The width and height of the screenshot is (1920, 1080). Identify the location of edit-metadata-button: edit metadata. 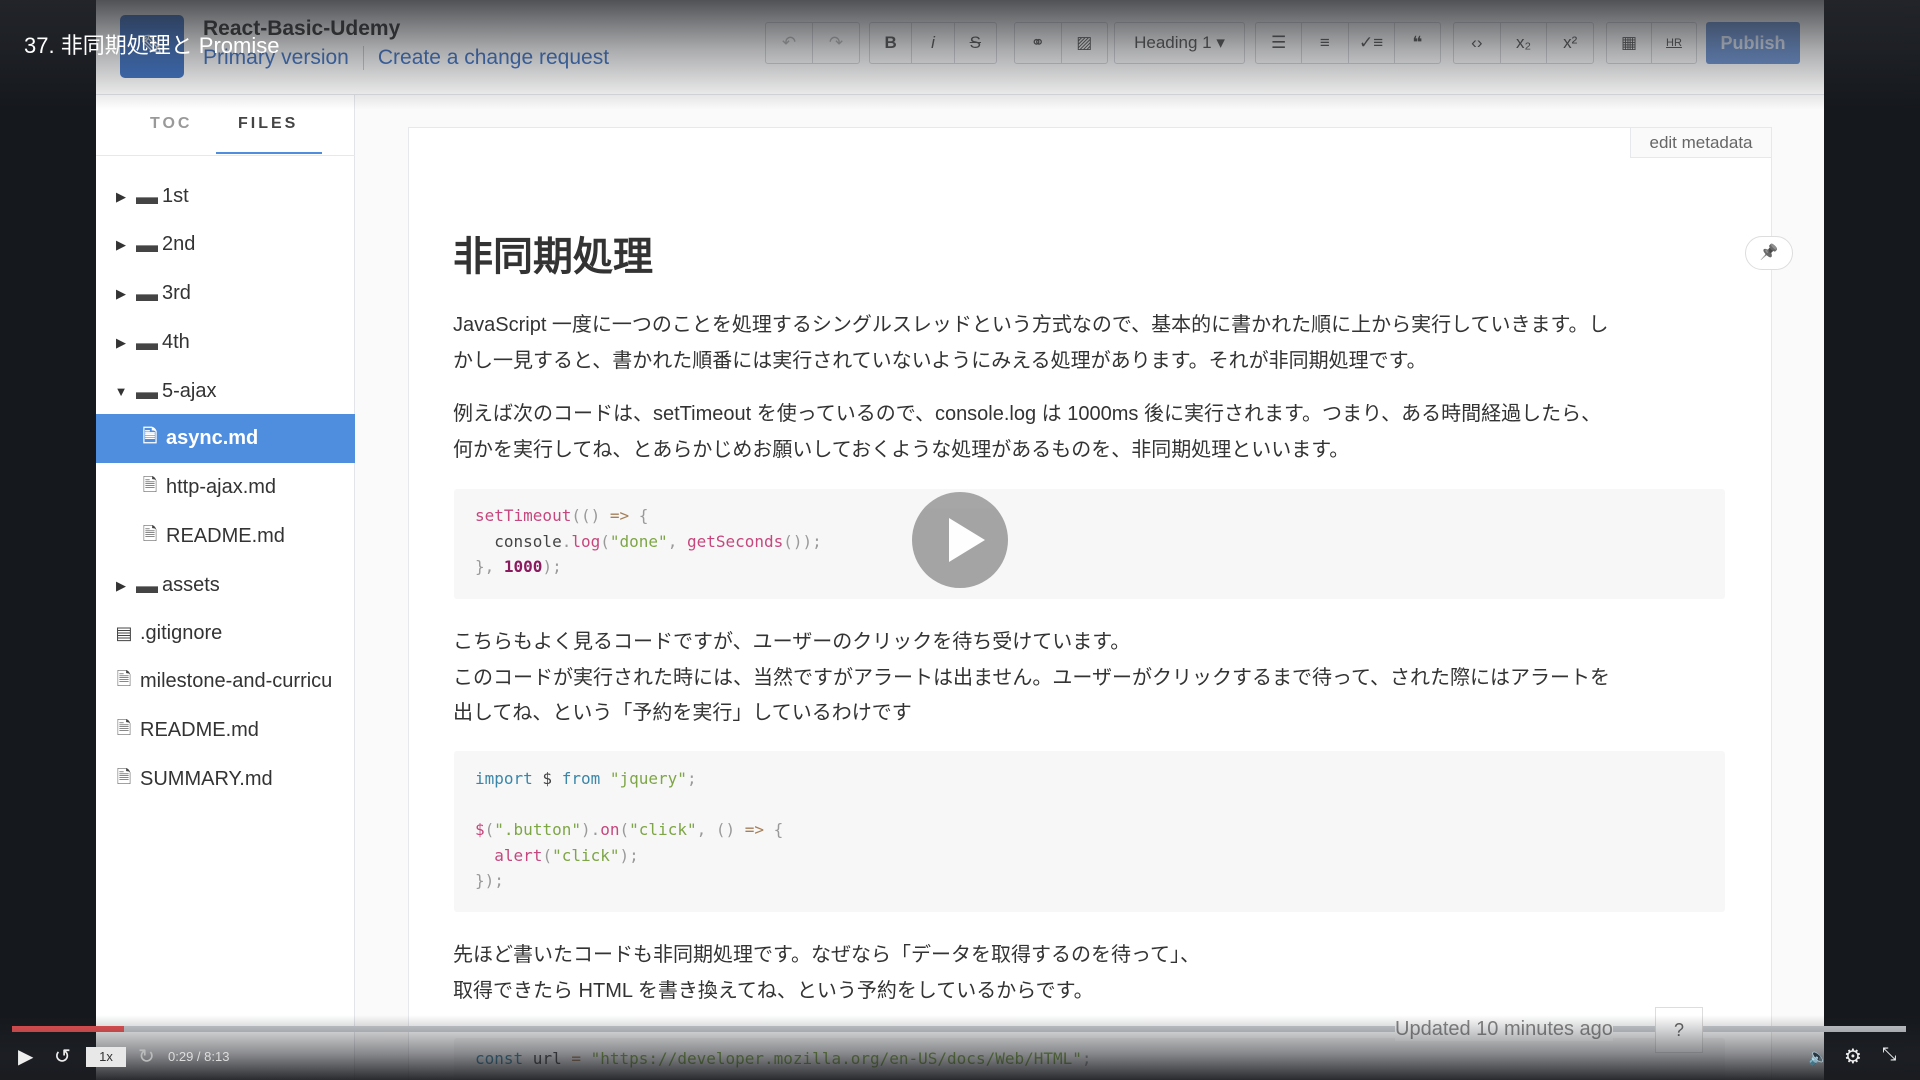
(1701, 142).